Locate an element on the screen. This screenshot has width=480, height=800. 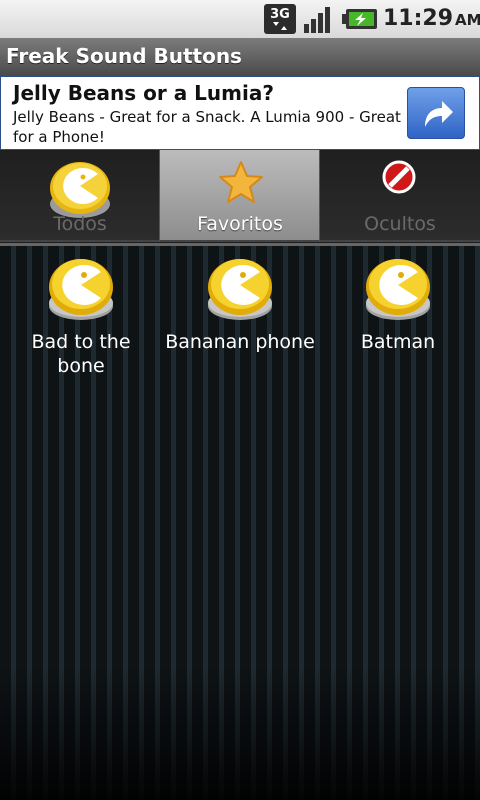
ad-title: Jelly Beans or a Lumia? is located at coordinates (143, 93).